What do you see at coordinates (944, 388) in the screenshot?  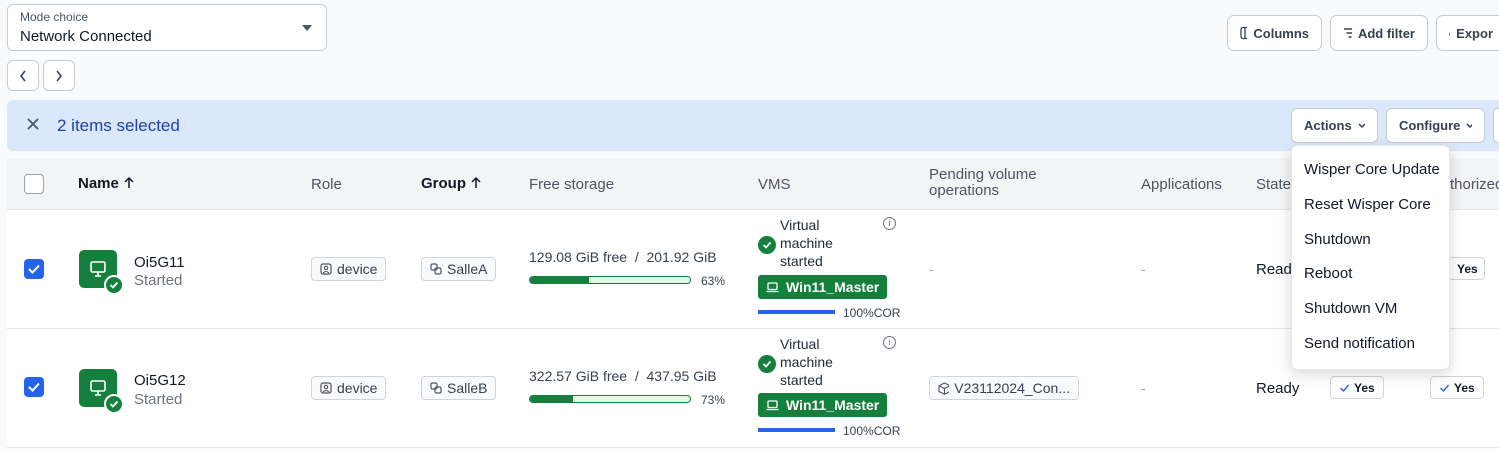 I see `cube-icon` at bounding box center [944, 388].